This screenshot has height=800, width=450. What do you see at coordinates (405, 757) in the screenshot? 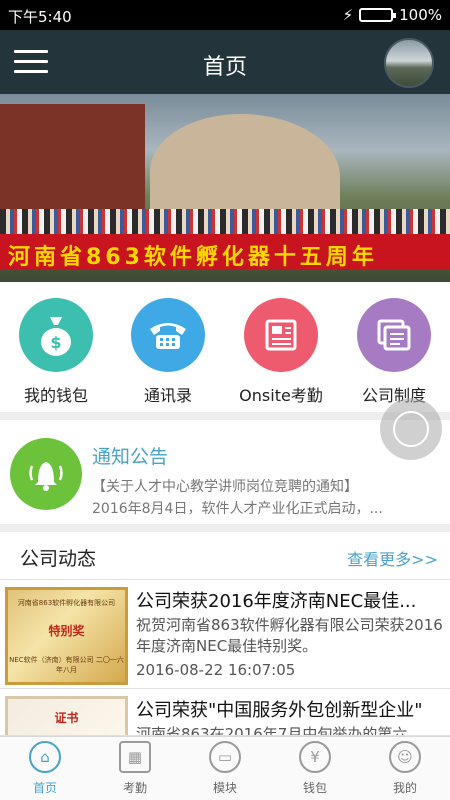
I see `user-icon: ☺` at bounding box center [405, 757].